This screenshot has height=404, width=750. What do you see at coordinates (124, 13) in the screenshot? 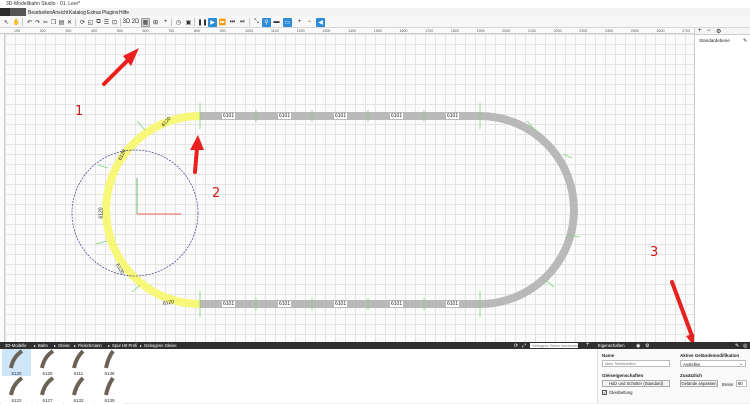
I see `menu-hilfe: Hilfe` at bounding box center [124, 13].